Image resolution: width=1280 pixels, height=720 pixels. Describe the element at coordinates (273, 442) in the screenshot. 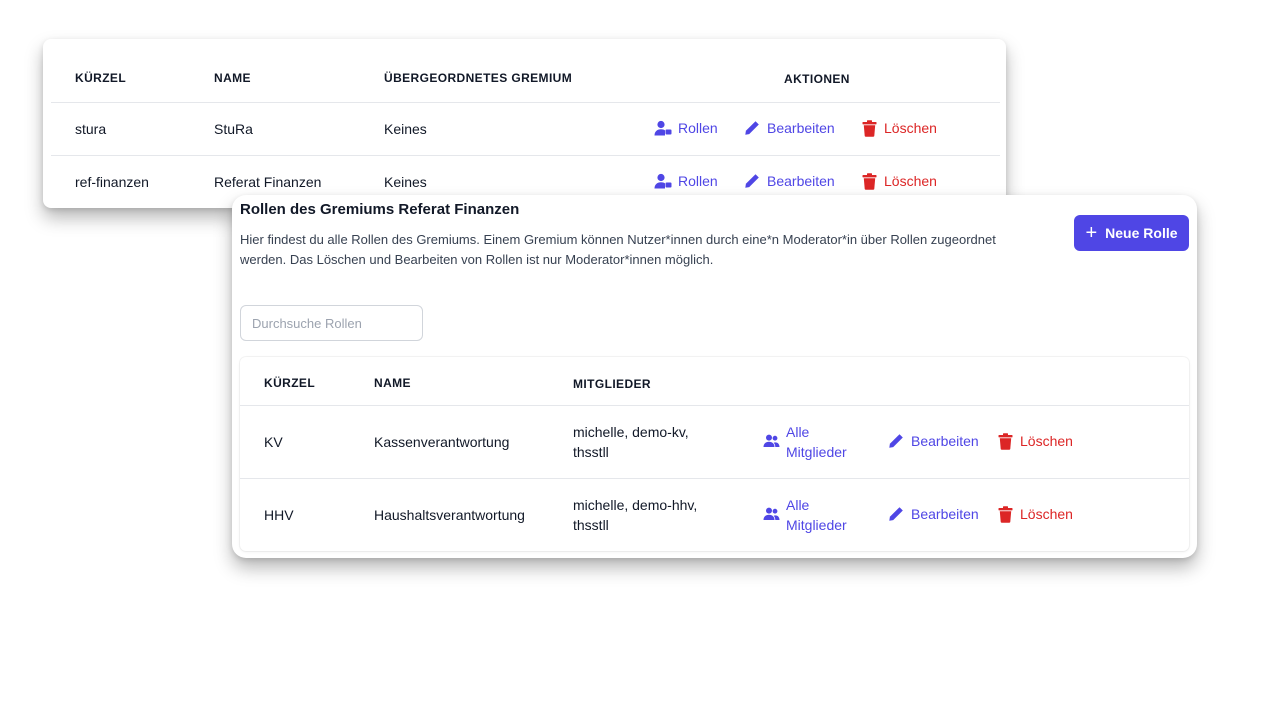

I see `cell-kuerzel: KV` at that location.